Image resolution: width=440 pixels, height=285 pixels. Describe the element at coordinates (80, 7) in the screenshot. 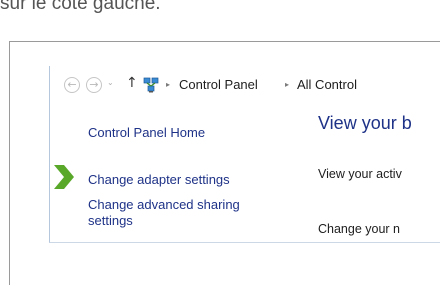

I see `instruction-caption: sur le côté gauche.` at that location.